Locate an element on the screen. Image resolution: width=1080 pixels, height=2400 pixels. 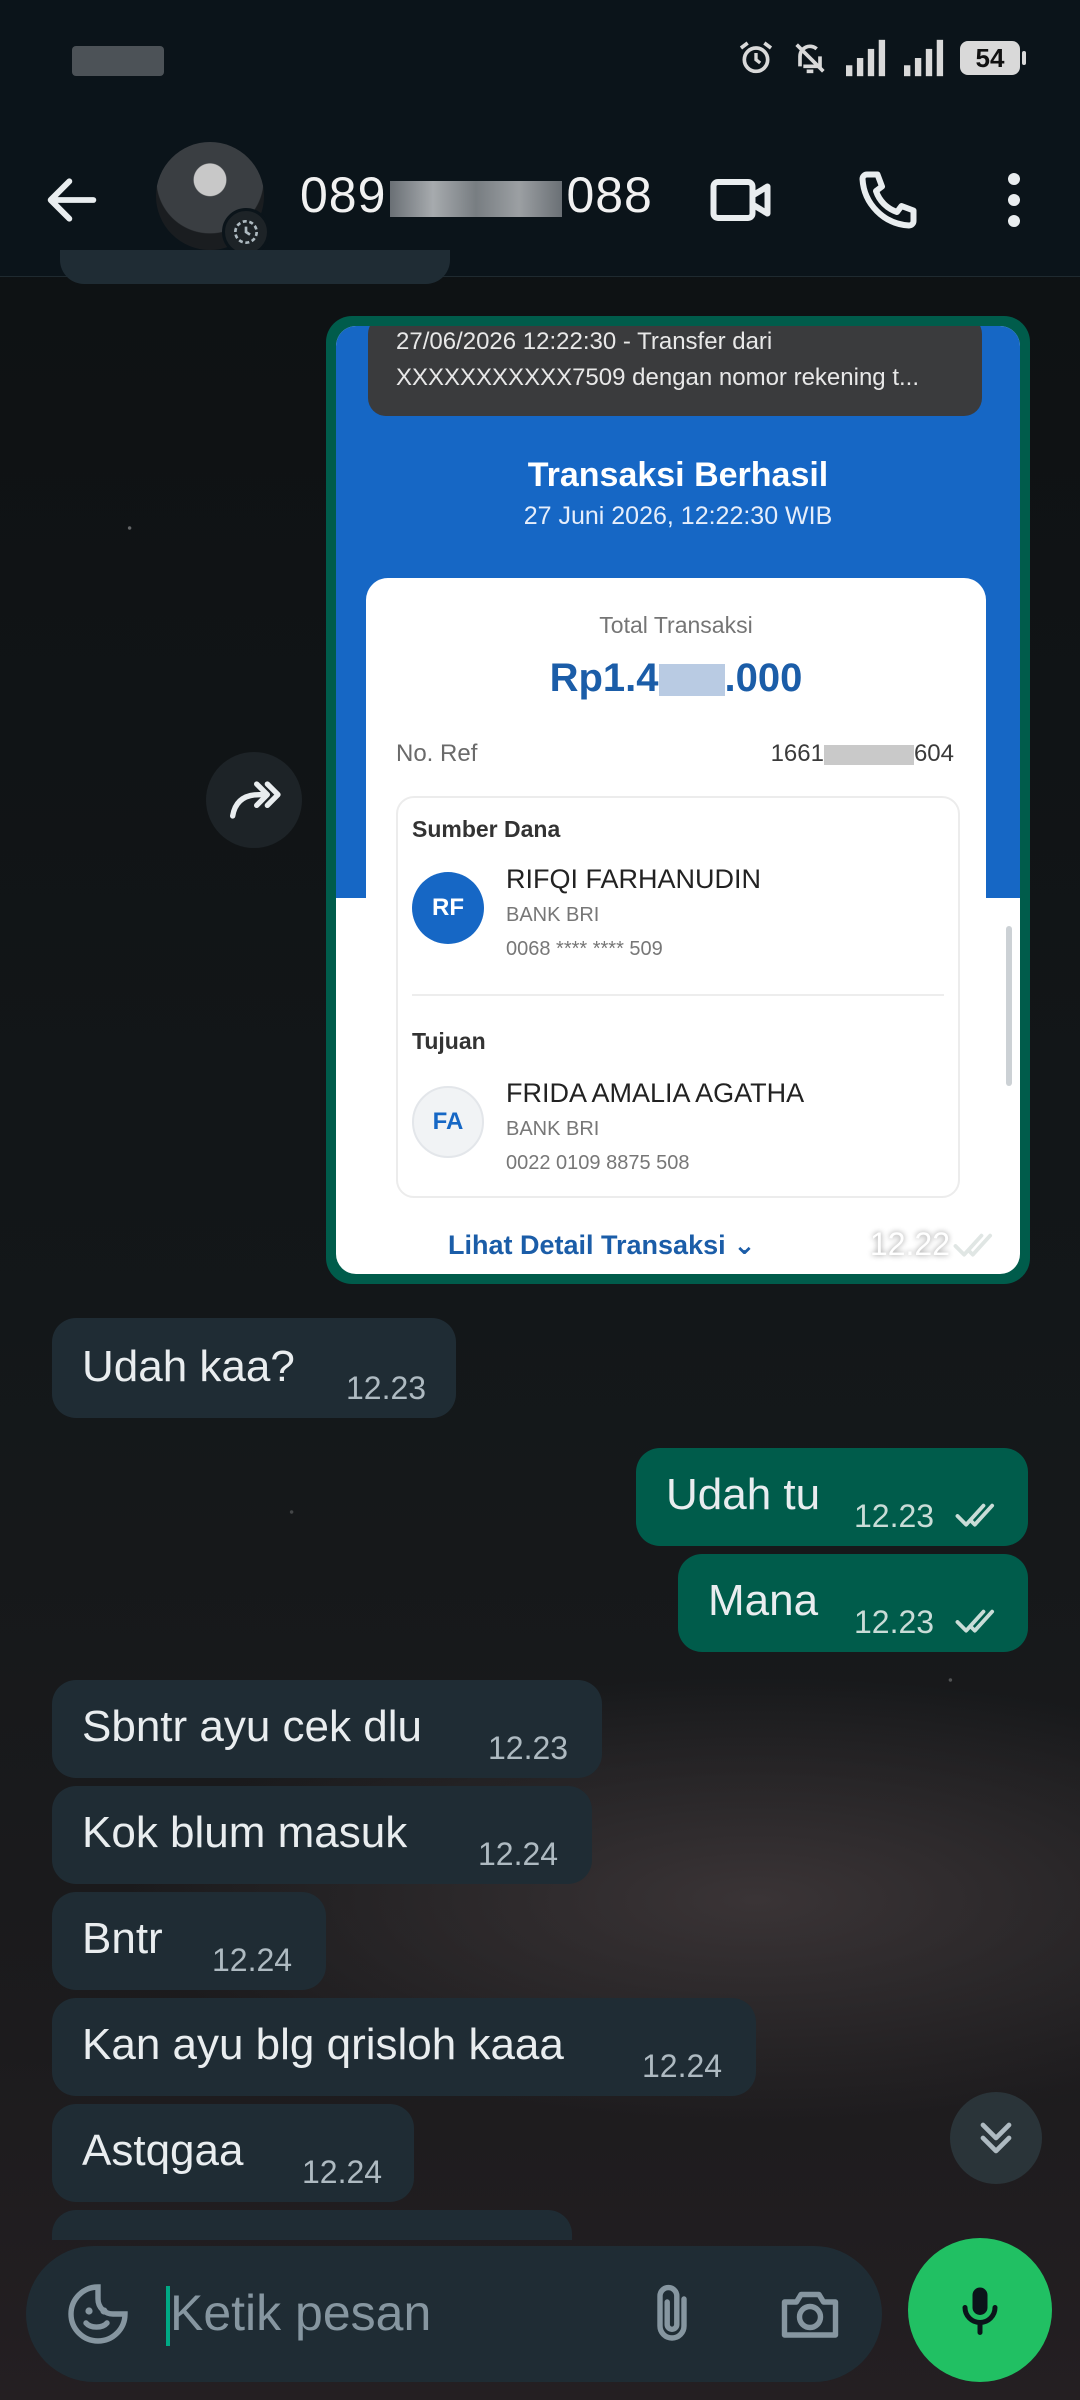
image-message-time: 12.22 is located at coordinates (909, 1244).